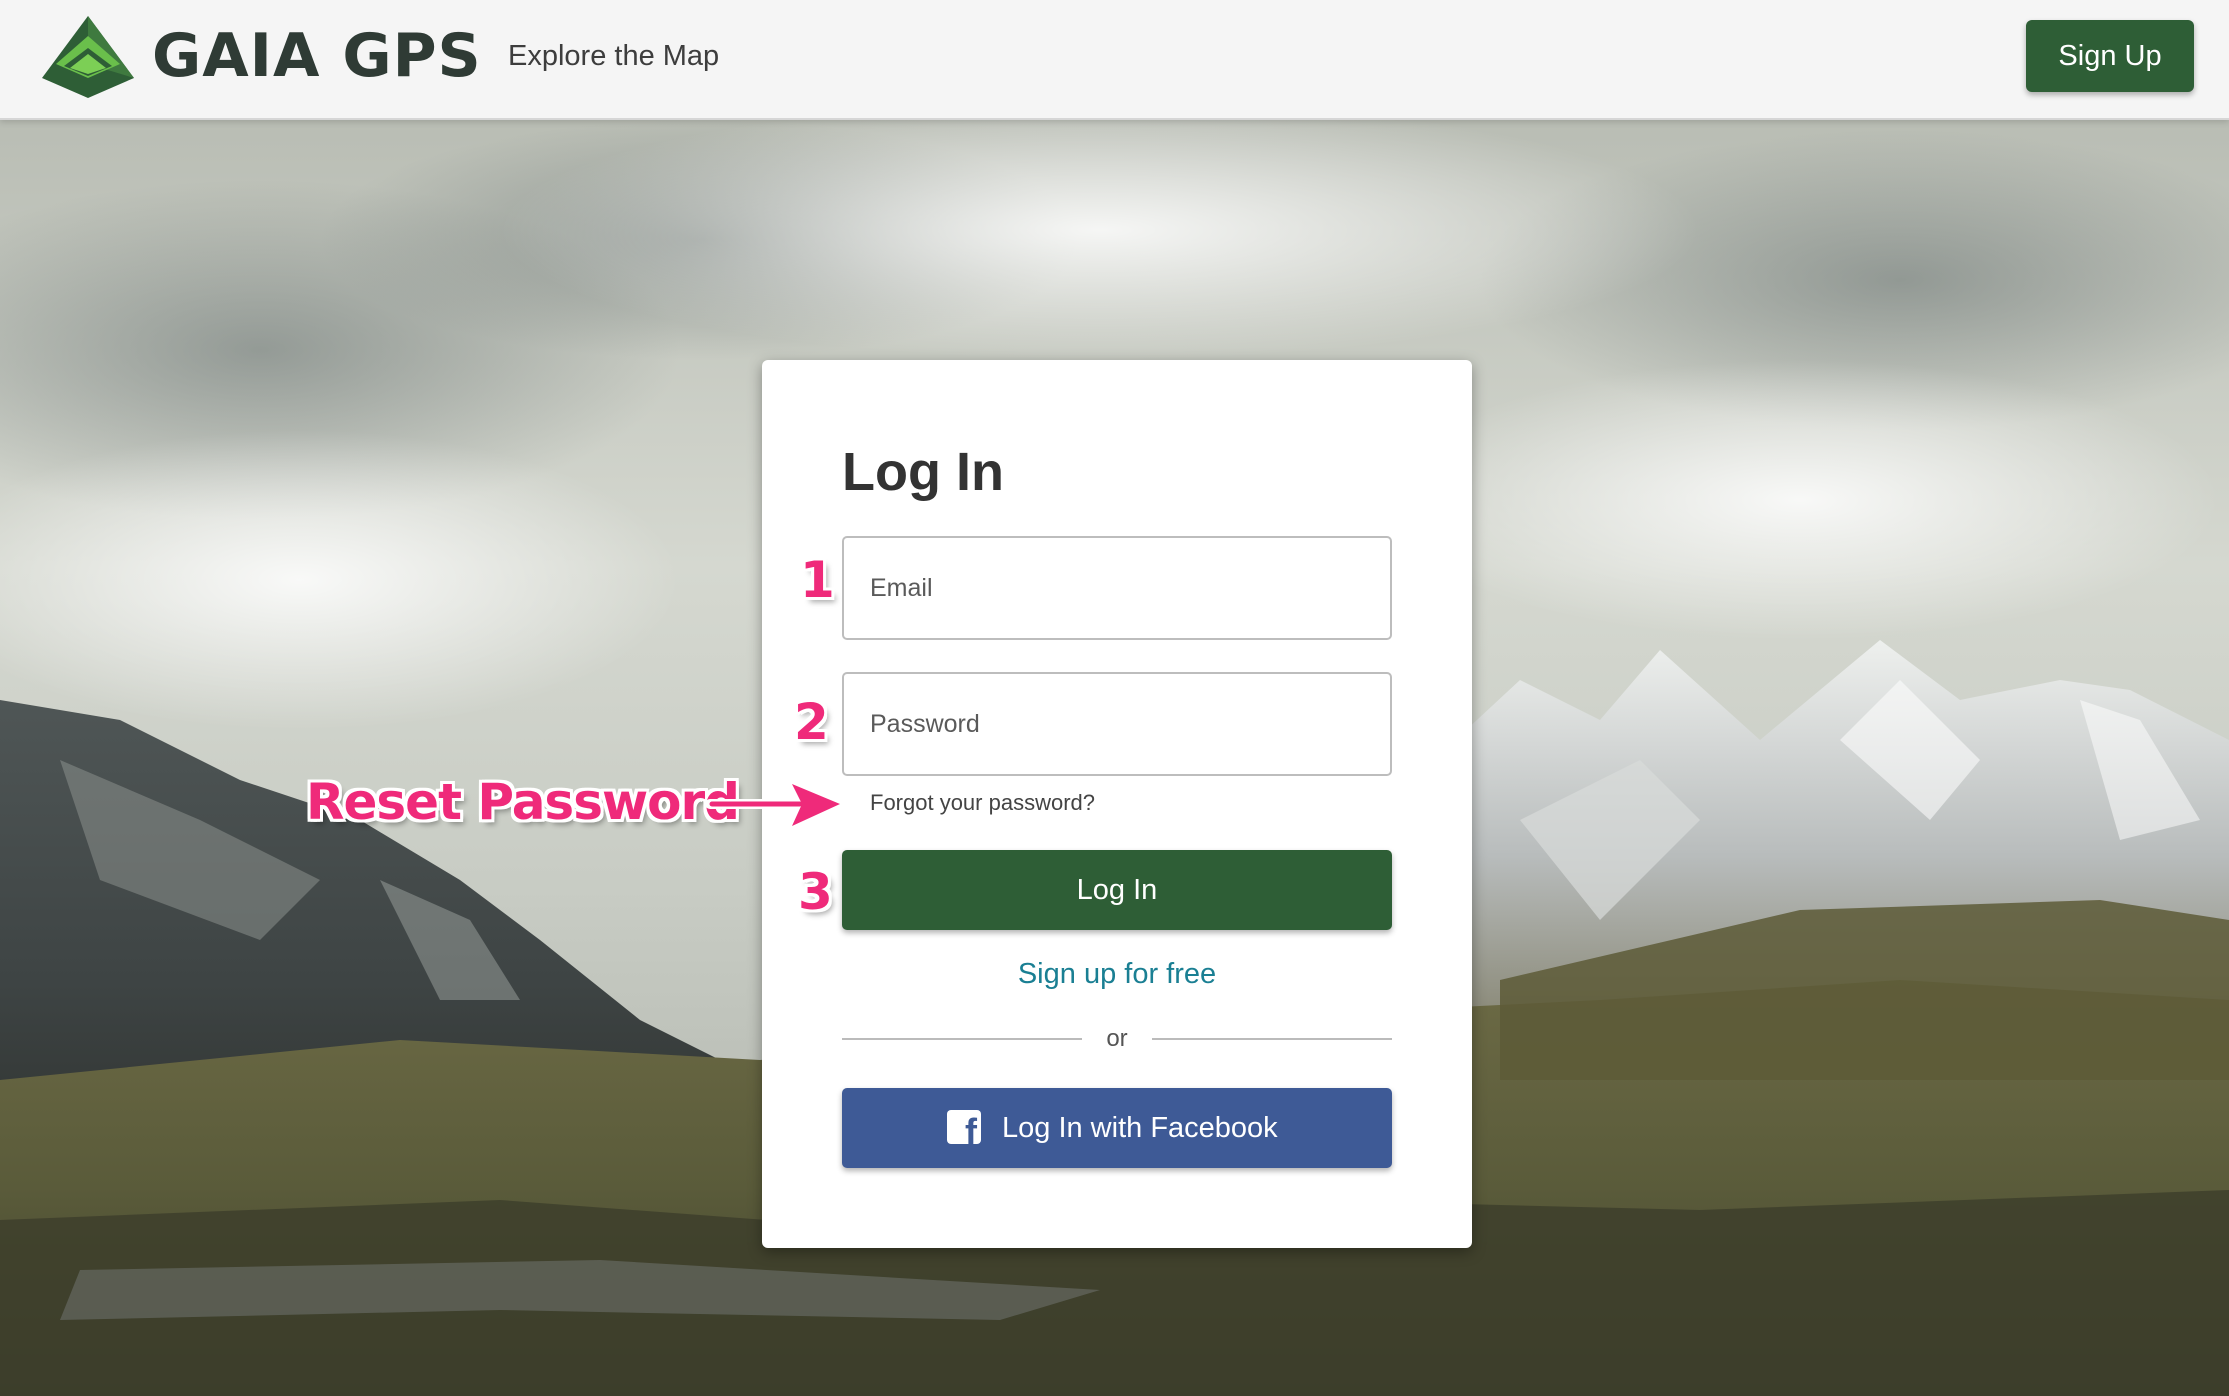 The height and width of the screenshot is (1396, 2229). What do you see at coordinates (962, 1039) in the screenshot?
I see `divider-left` at bounding box center [962, 1039].